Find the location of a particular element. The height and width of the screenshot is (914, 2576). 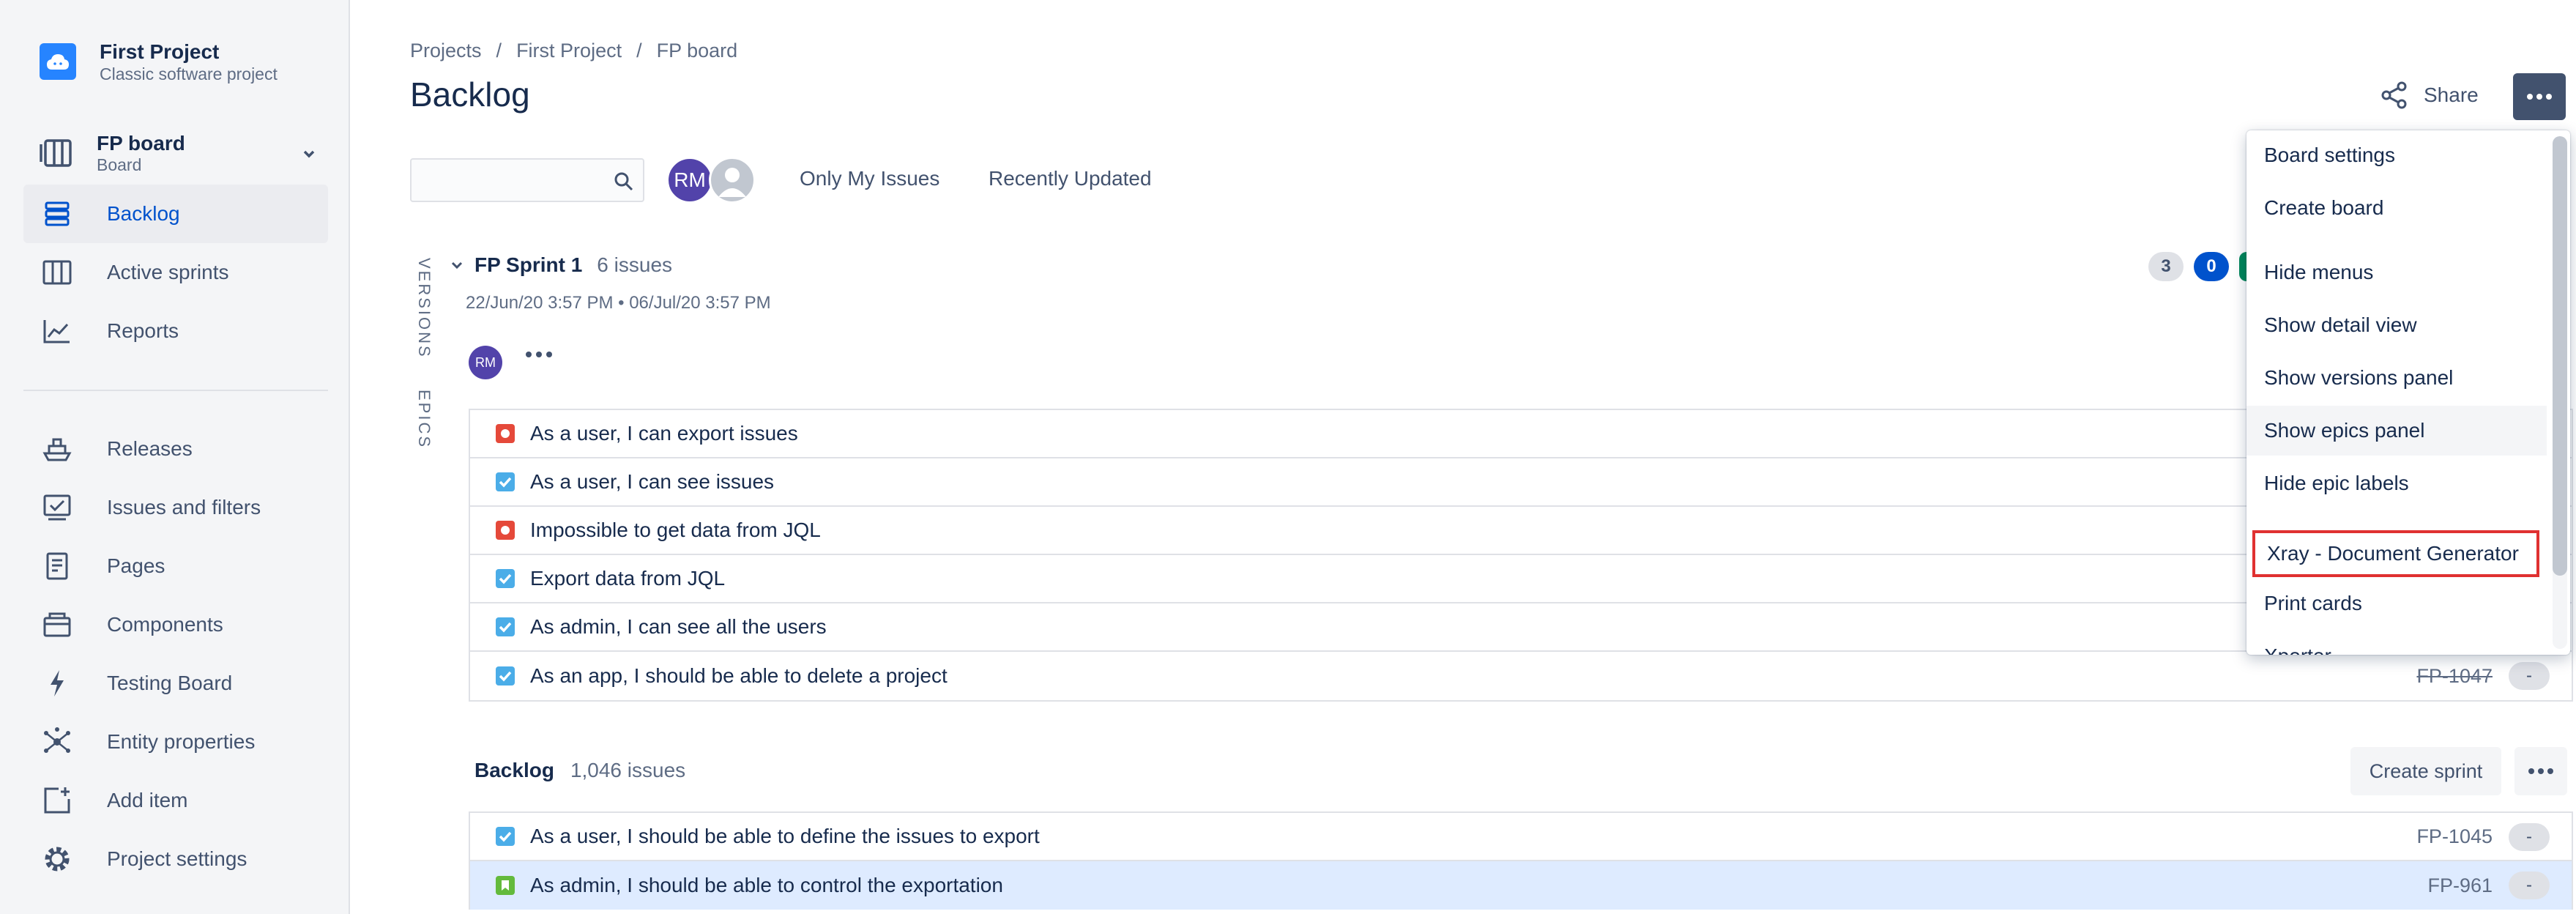

badge-in-progress: 0 is located at coordinates (2211, 266).